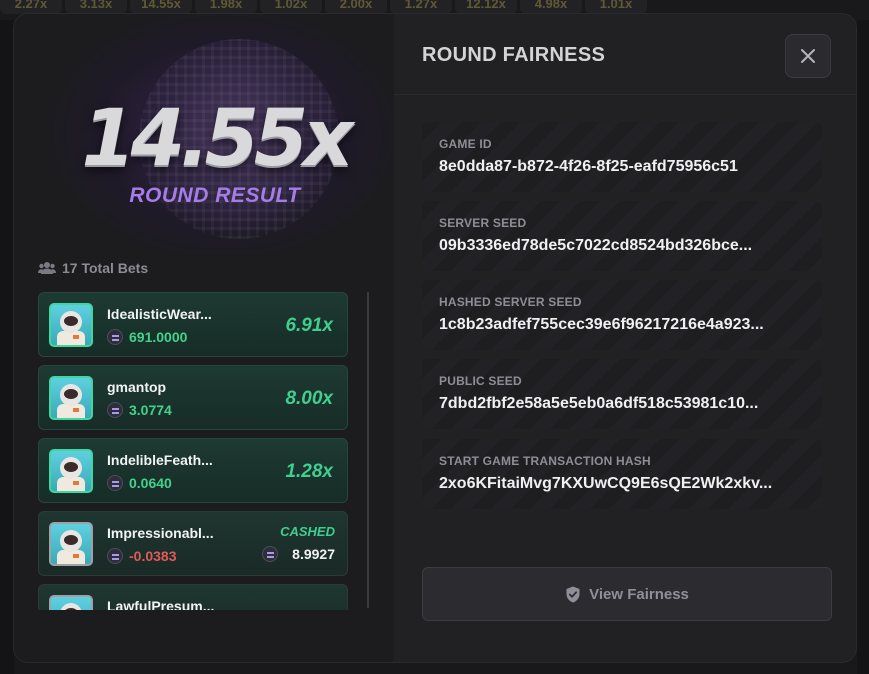  What do you see at coordinates (7, 347) in the screenshot?
I see `background-left` at bounding box center [7, 347].